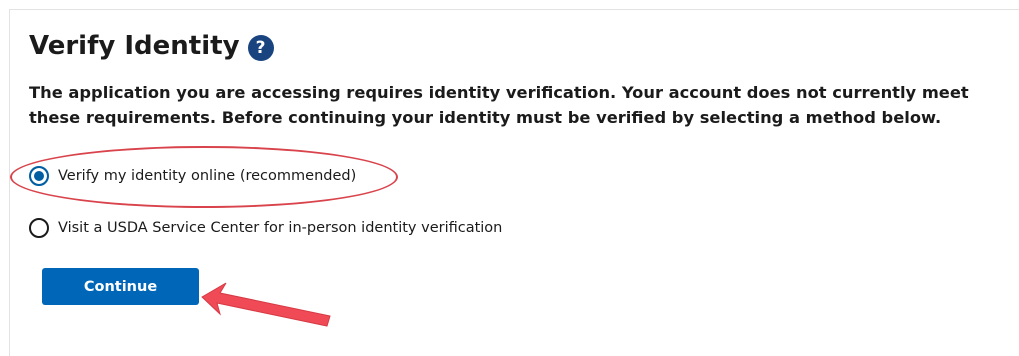  I want to click on radio-label-verify-online: Verify my identity online (recommended), so click(207, 176).